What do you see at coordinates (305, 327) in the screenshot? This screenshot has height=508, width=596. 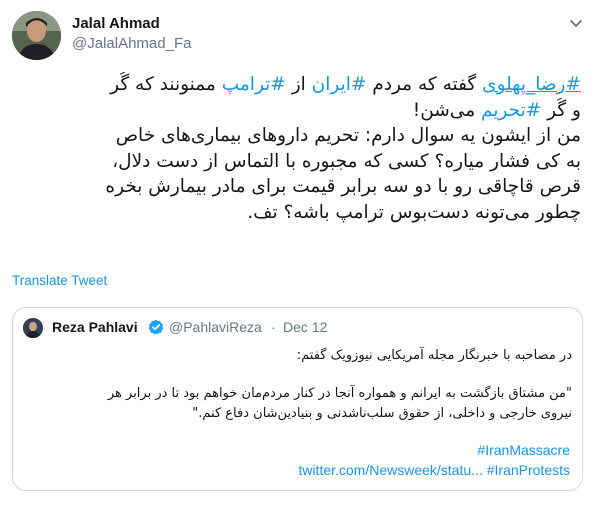 I see `quoted-date: Dec 12` at bounding box center [305, 327].